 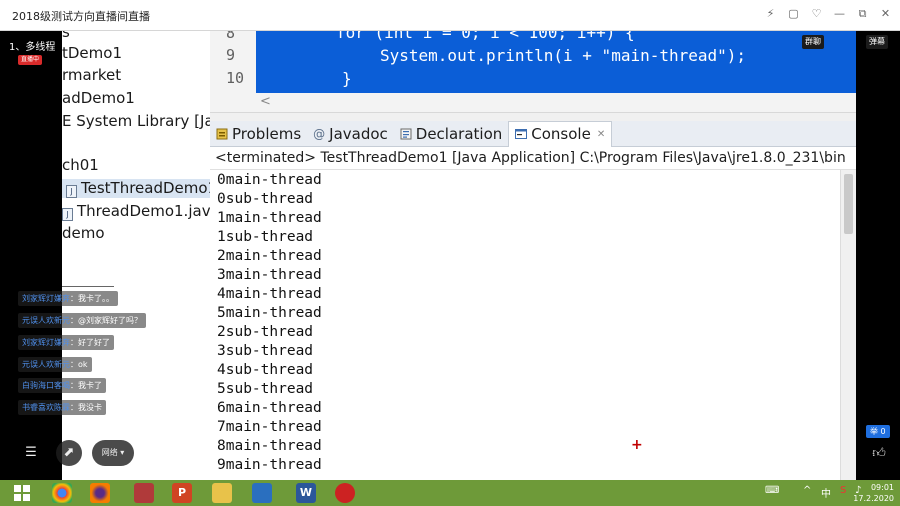 I want to click on file-explorer-icon, so click(x=222, y=493).